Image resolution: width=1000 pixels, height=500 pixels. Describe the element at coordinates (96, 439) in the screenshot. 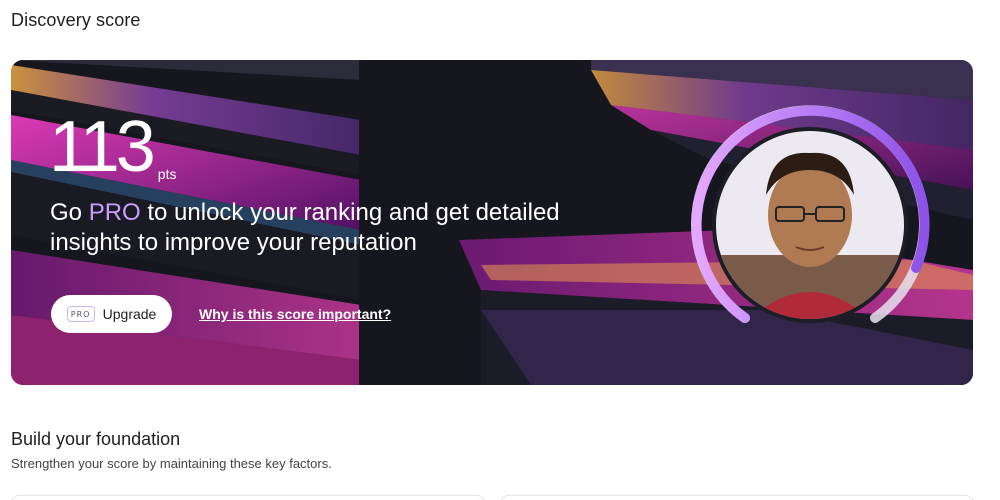

I see `foundation-title: Build your foundation` at that location.